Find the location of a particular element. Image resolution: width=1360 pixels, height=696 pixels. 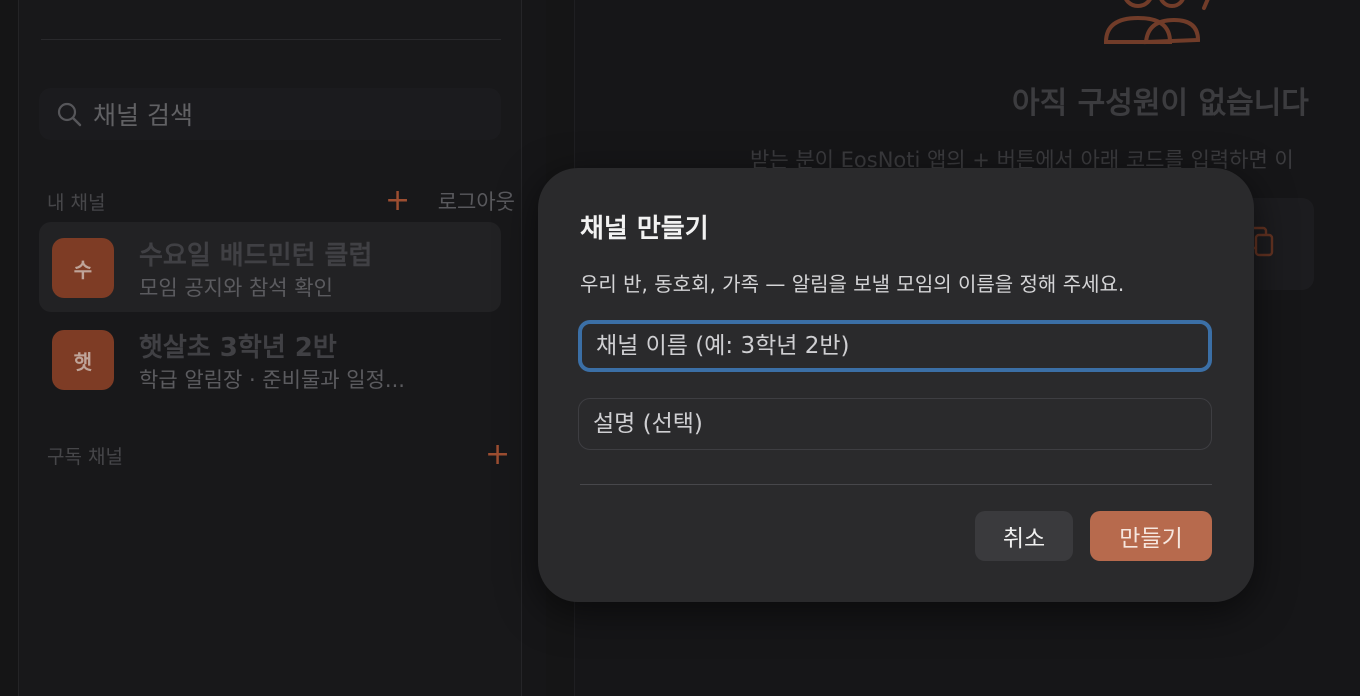

channel-name-input is located at coordinates (895, 346).